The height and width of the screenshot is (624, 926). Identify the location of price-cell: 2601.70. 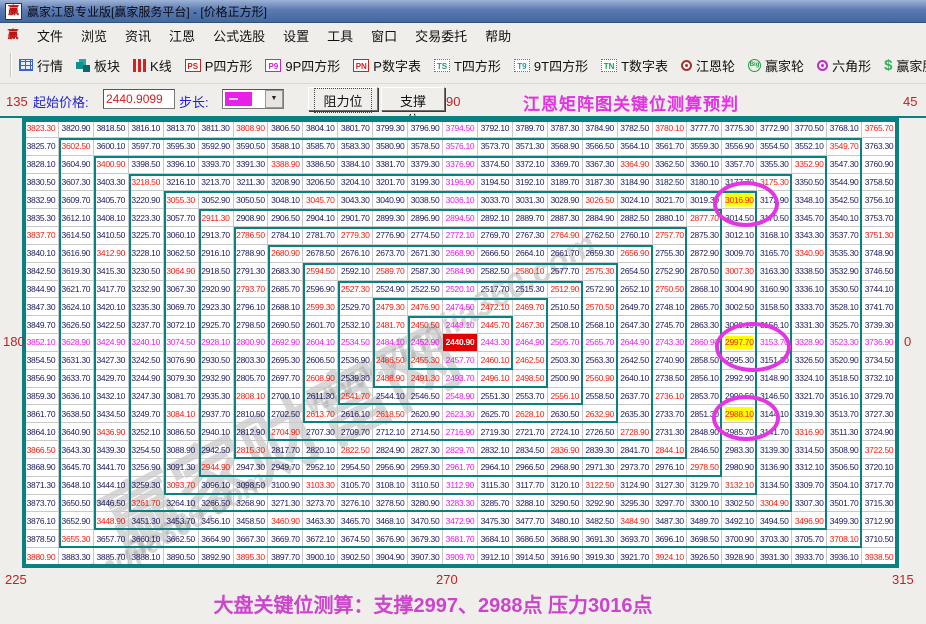
(321, 325).